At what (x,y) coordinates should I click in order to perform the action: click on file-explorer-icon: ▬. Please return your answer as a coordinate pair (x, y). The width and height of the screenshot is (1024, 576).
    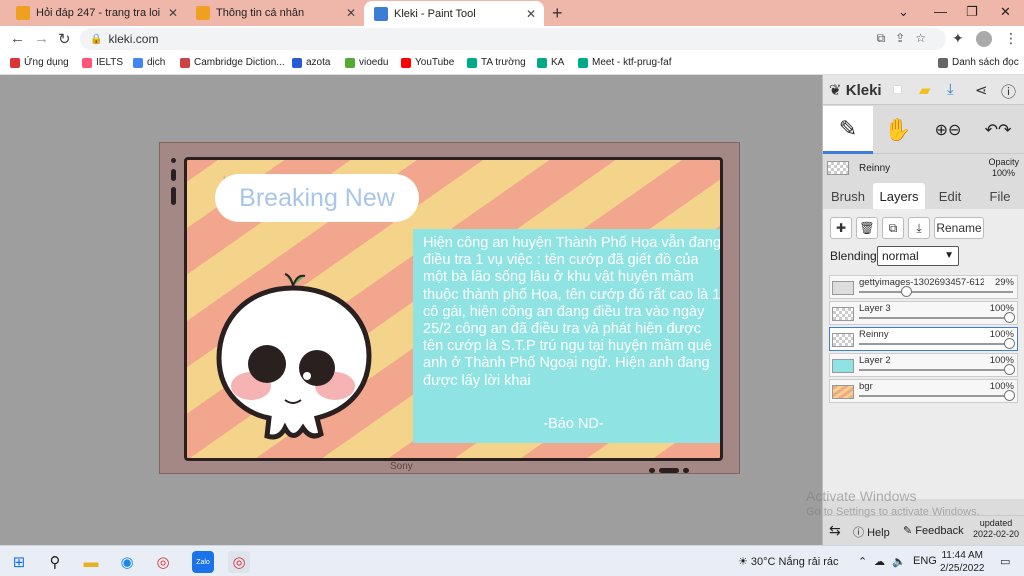
    Looking at the image, I should click on (91, 562).